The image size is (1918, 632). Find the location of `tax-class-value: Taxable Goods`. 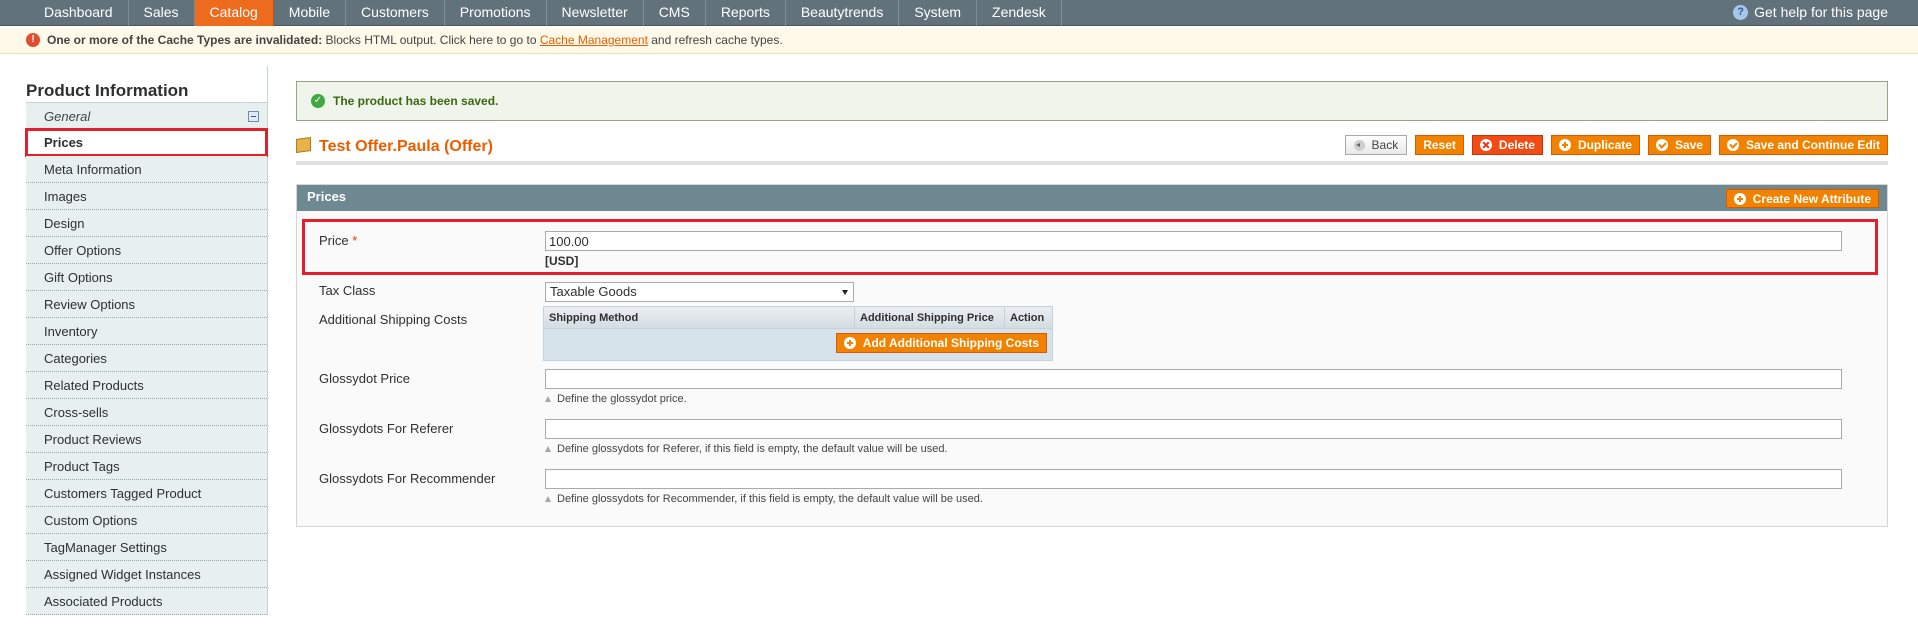

tax-class-value: Taxable Goods is located at coordinates (593, 291).